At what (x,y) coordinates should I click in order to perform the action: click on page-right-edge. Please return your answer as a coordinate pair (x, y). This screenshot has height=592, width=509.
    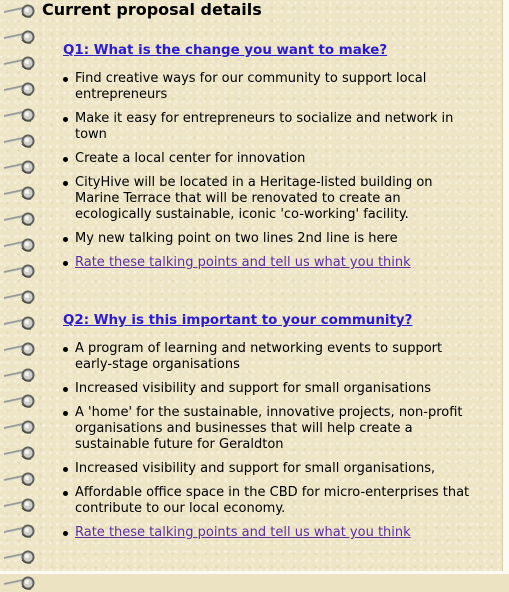
    Looking at the image, I should click on (505, 287).